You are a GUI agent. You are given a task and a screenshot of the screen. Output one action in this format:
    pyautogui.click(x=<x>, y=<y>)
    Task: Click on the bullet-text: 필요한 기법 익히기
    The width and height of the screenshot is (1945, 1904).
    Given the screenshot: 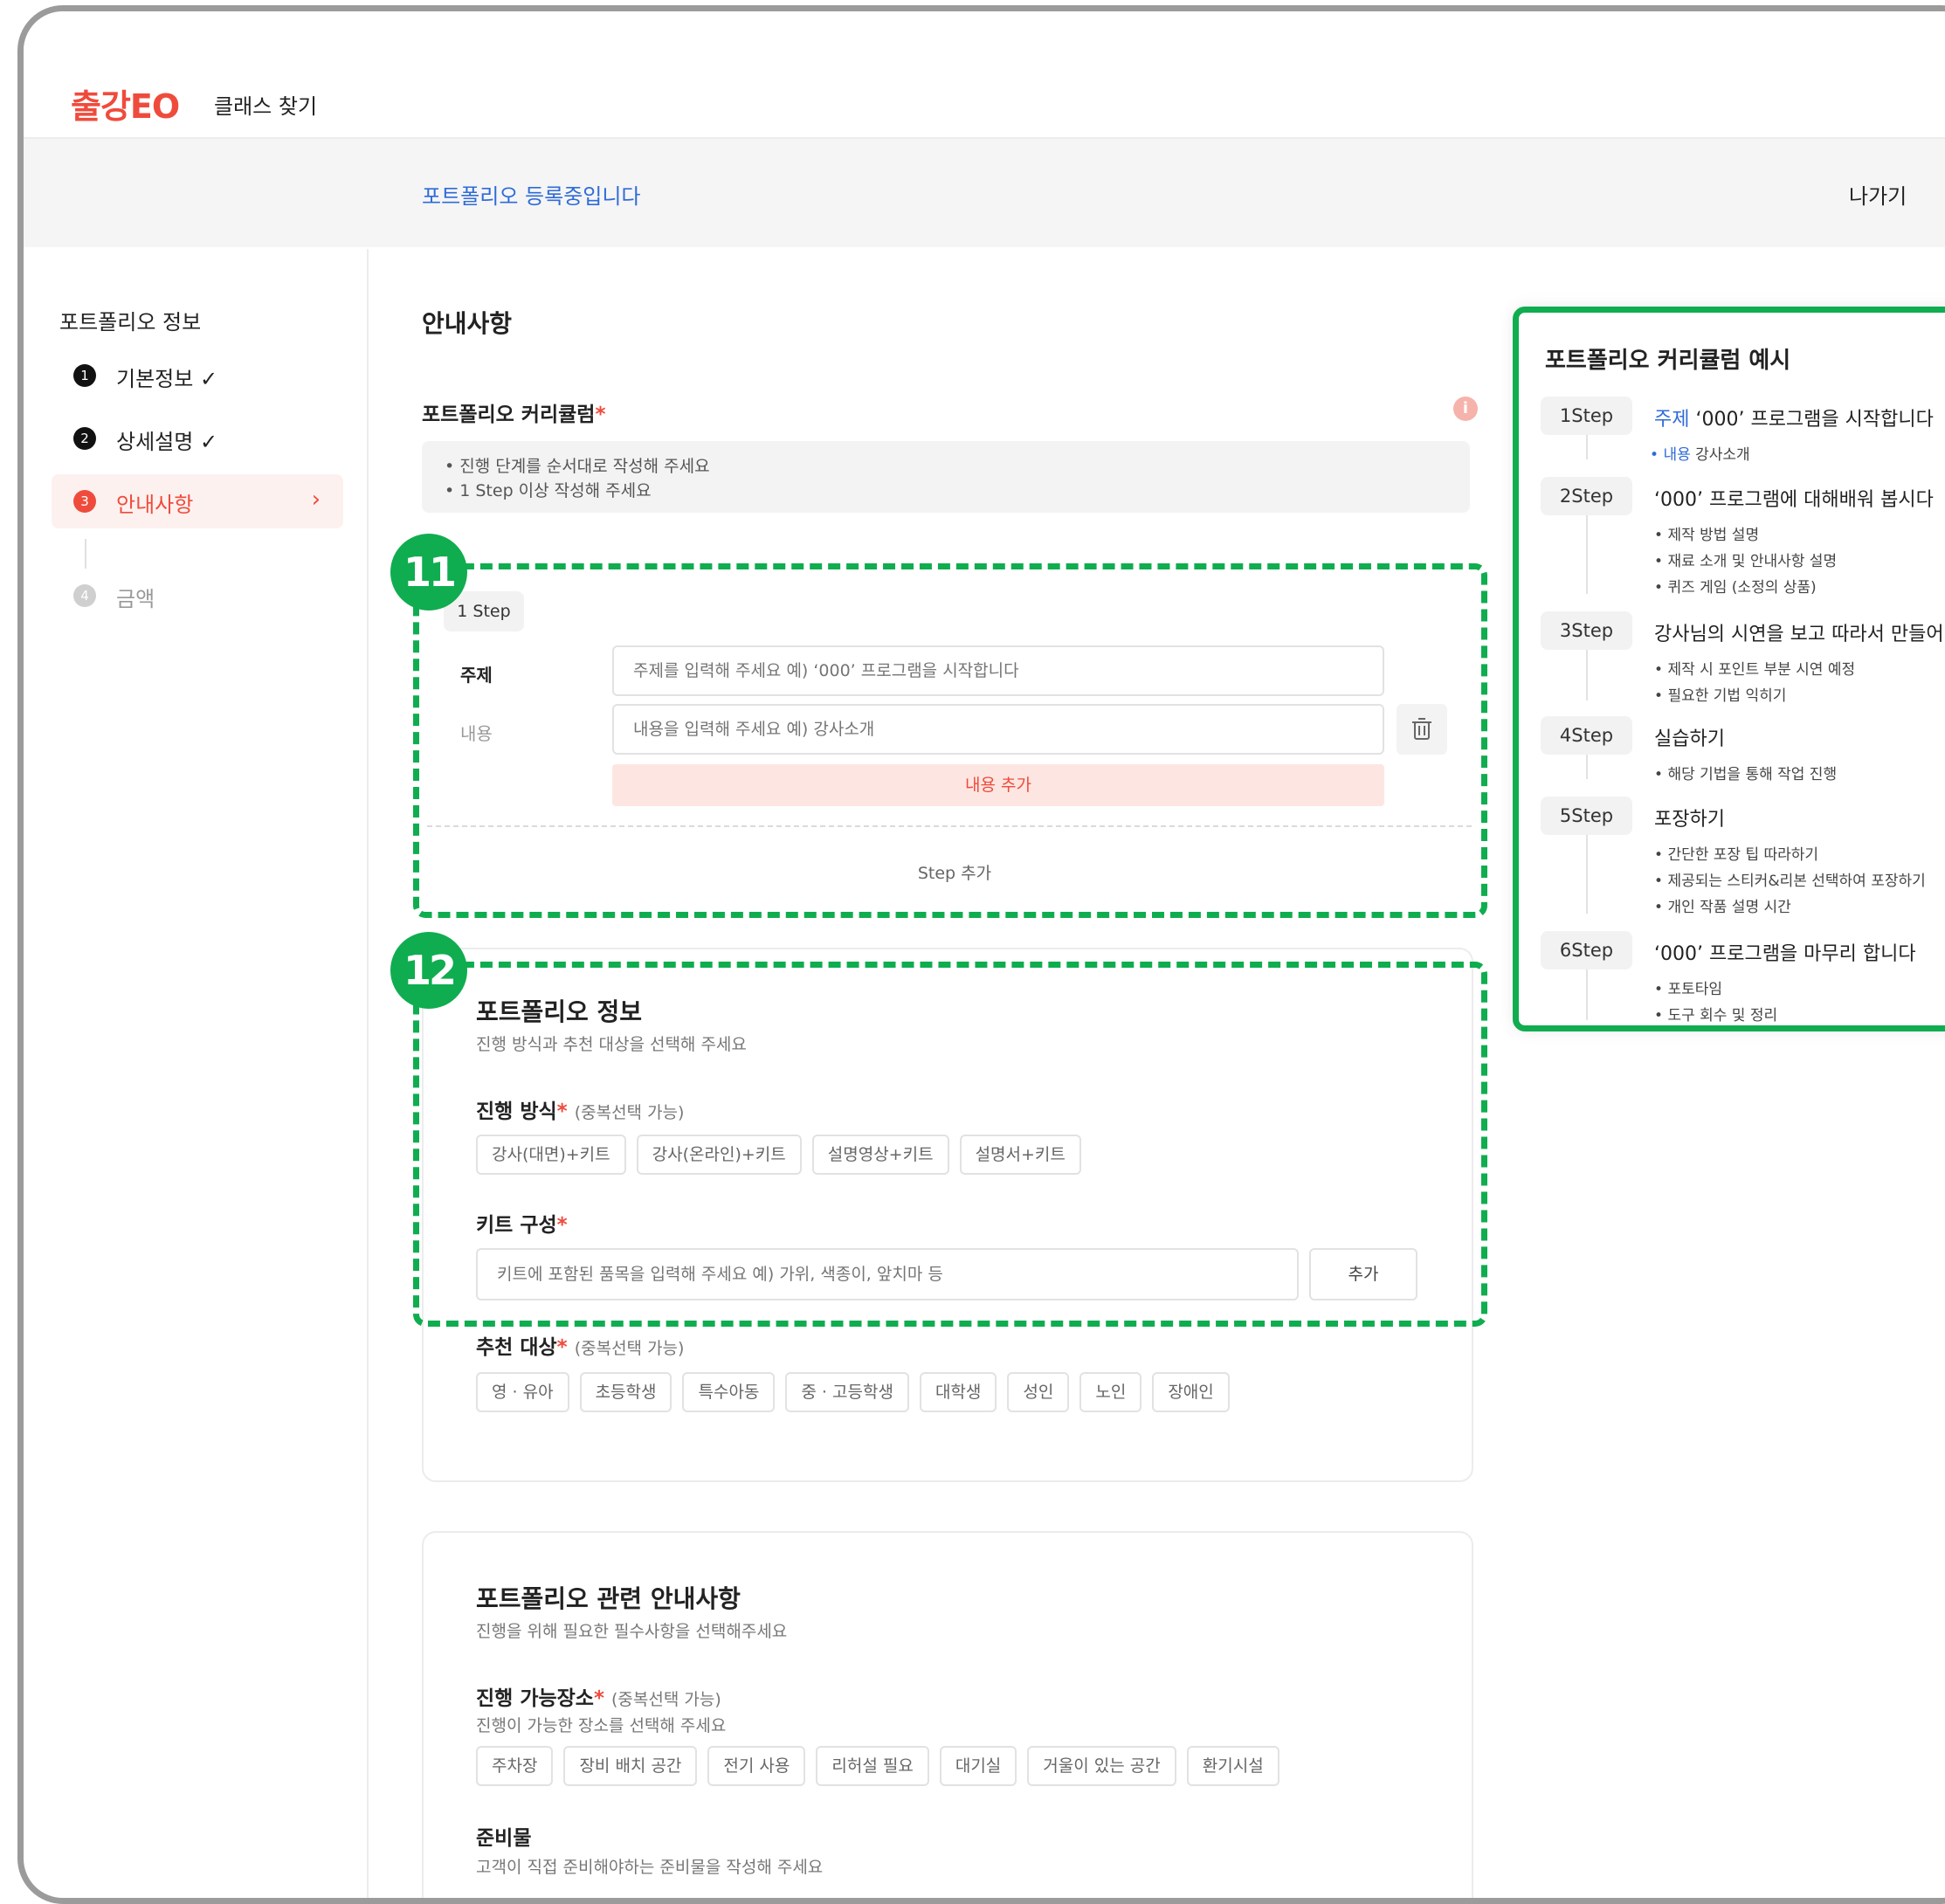 What is the action you would take?
    pyautogui.click(x=1727, y=696)
    